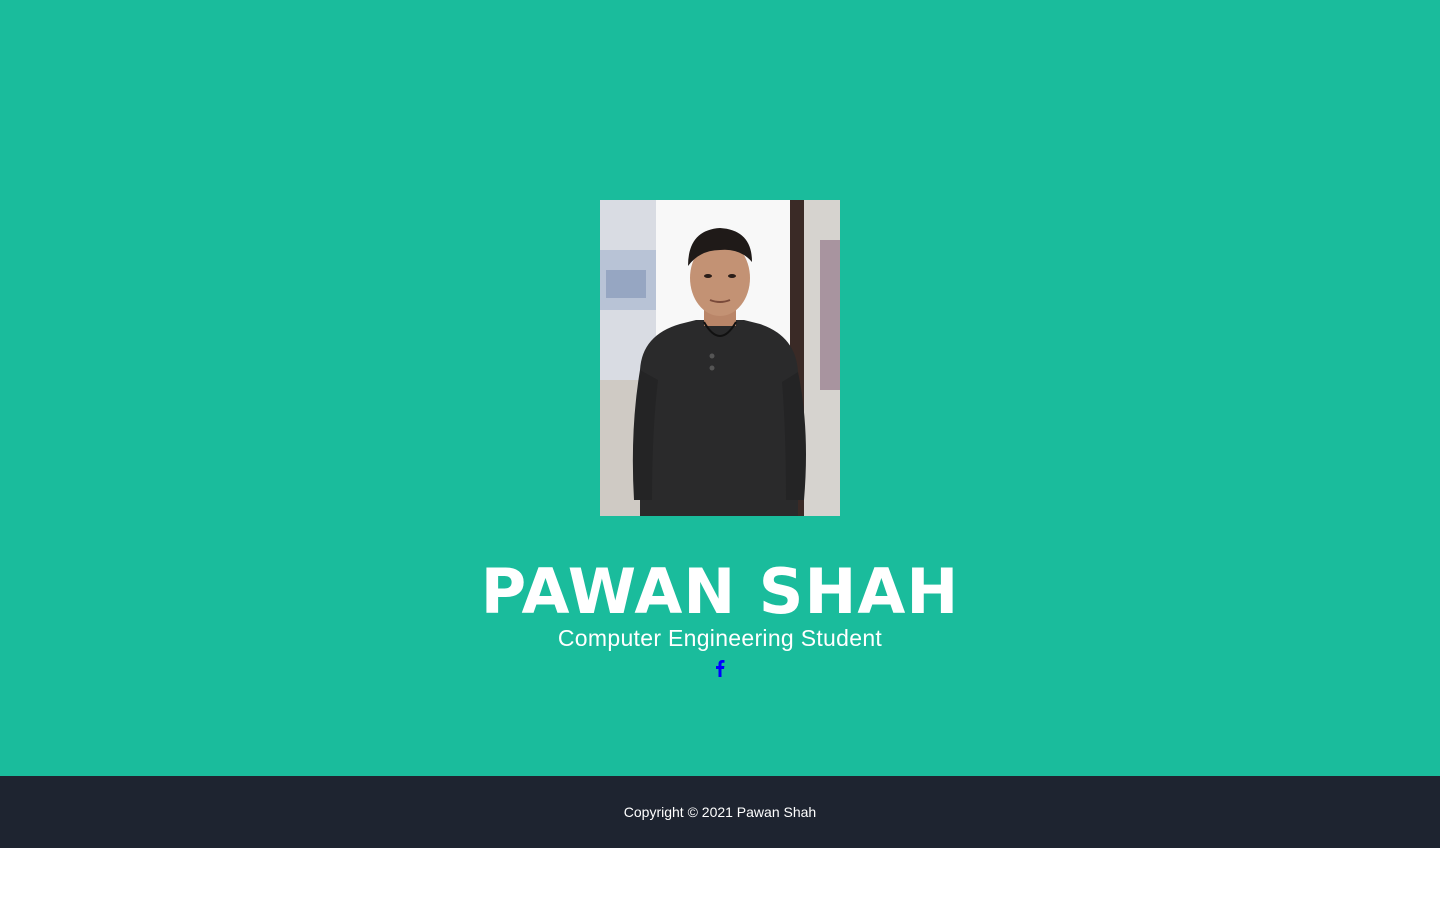 This screenshot has height=900, width=1440. I want to click on copyright-text: Copyright © 2021 Pawan Shah, so click(720, 812).